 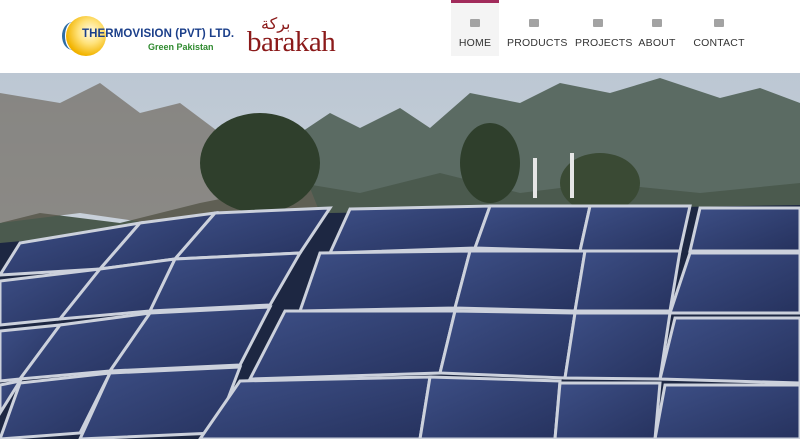 I want to click on thermovision-logo: THERMOVISION (PVT) LTD. Green Pakistan, so click(x=149, y=37).